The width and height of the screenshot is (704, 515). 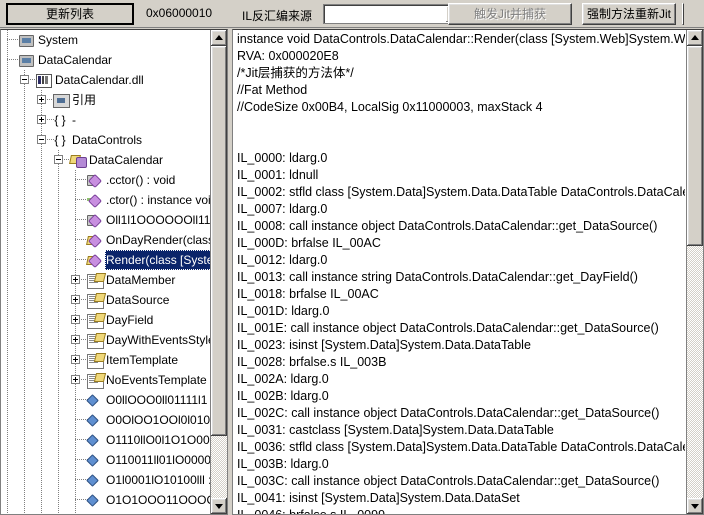 I want to click on il-code-line: IL_0012: ldarg.0, so click(x=282, y=260).